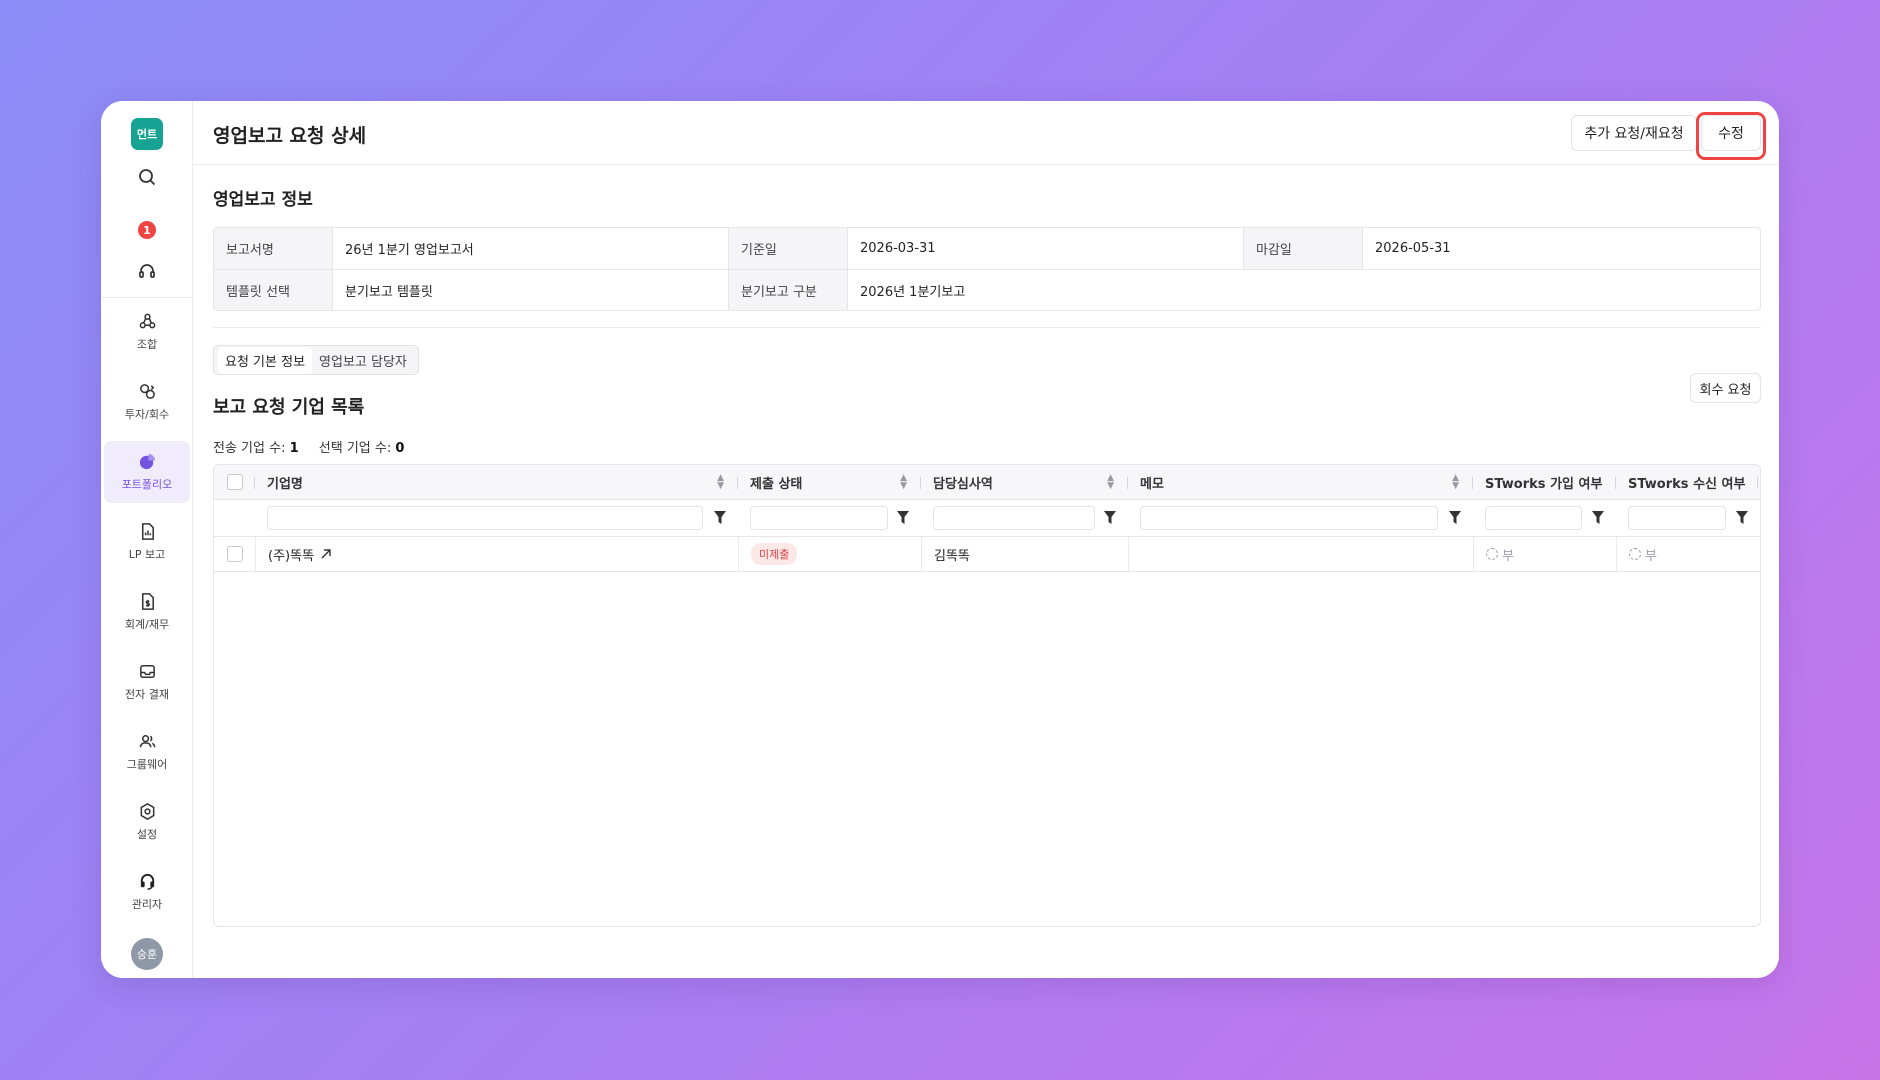  Describe the element at coordinates (1634, 133) in the screenshot. I see `extra-request-button: 추가 요청/재요청` at that location.